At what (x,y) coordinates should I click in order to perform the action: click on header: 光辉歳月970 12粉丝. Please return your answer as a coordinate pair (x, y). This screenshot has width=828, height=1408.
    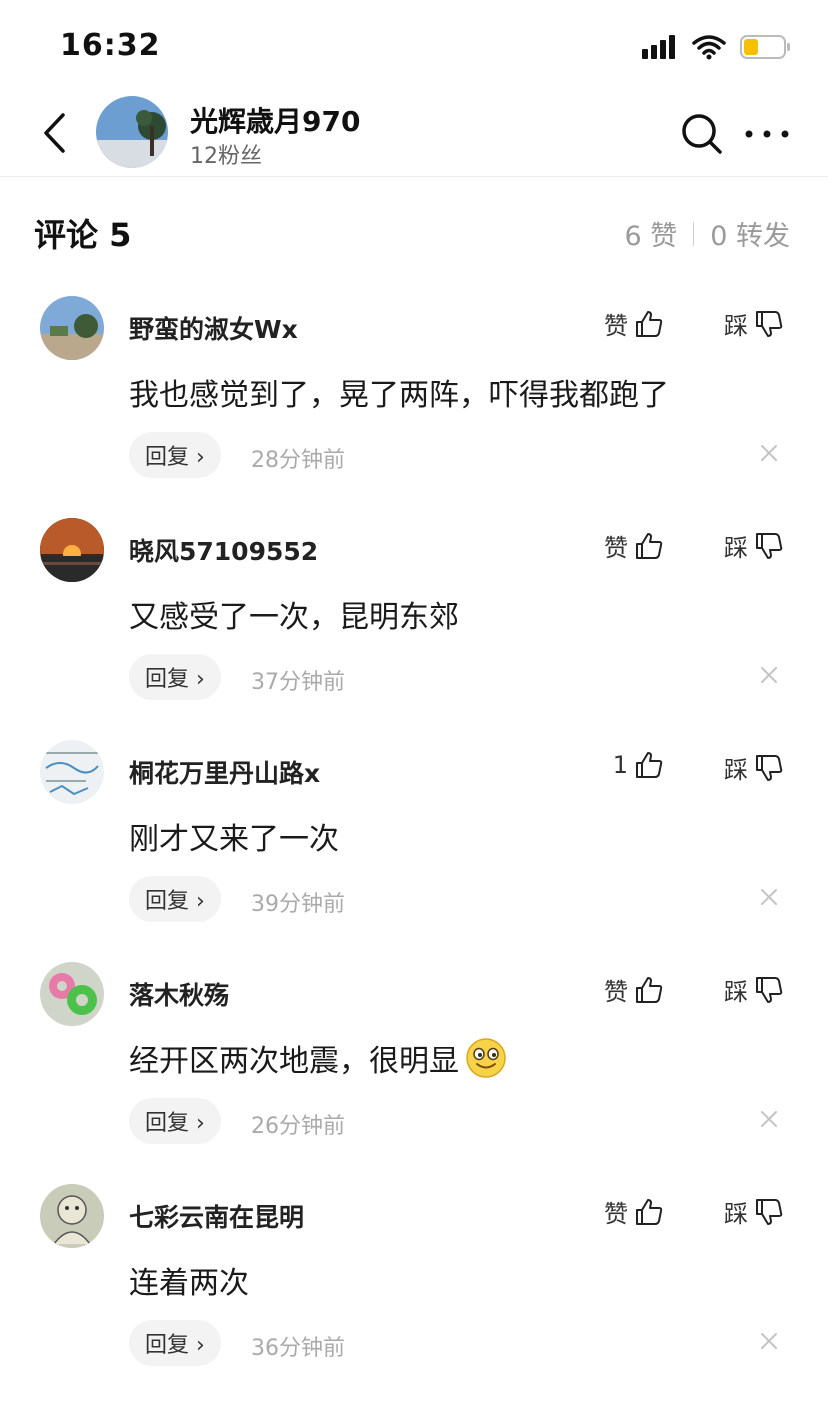
    Looking at the image, I should click on (414, 133).